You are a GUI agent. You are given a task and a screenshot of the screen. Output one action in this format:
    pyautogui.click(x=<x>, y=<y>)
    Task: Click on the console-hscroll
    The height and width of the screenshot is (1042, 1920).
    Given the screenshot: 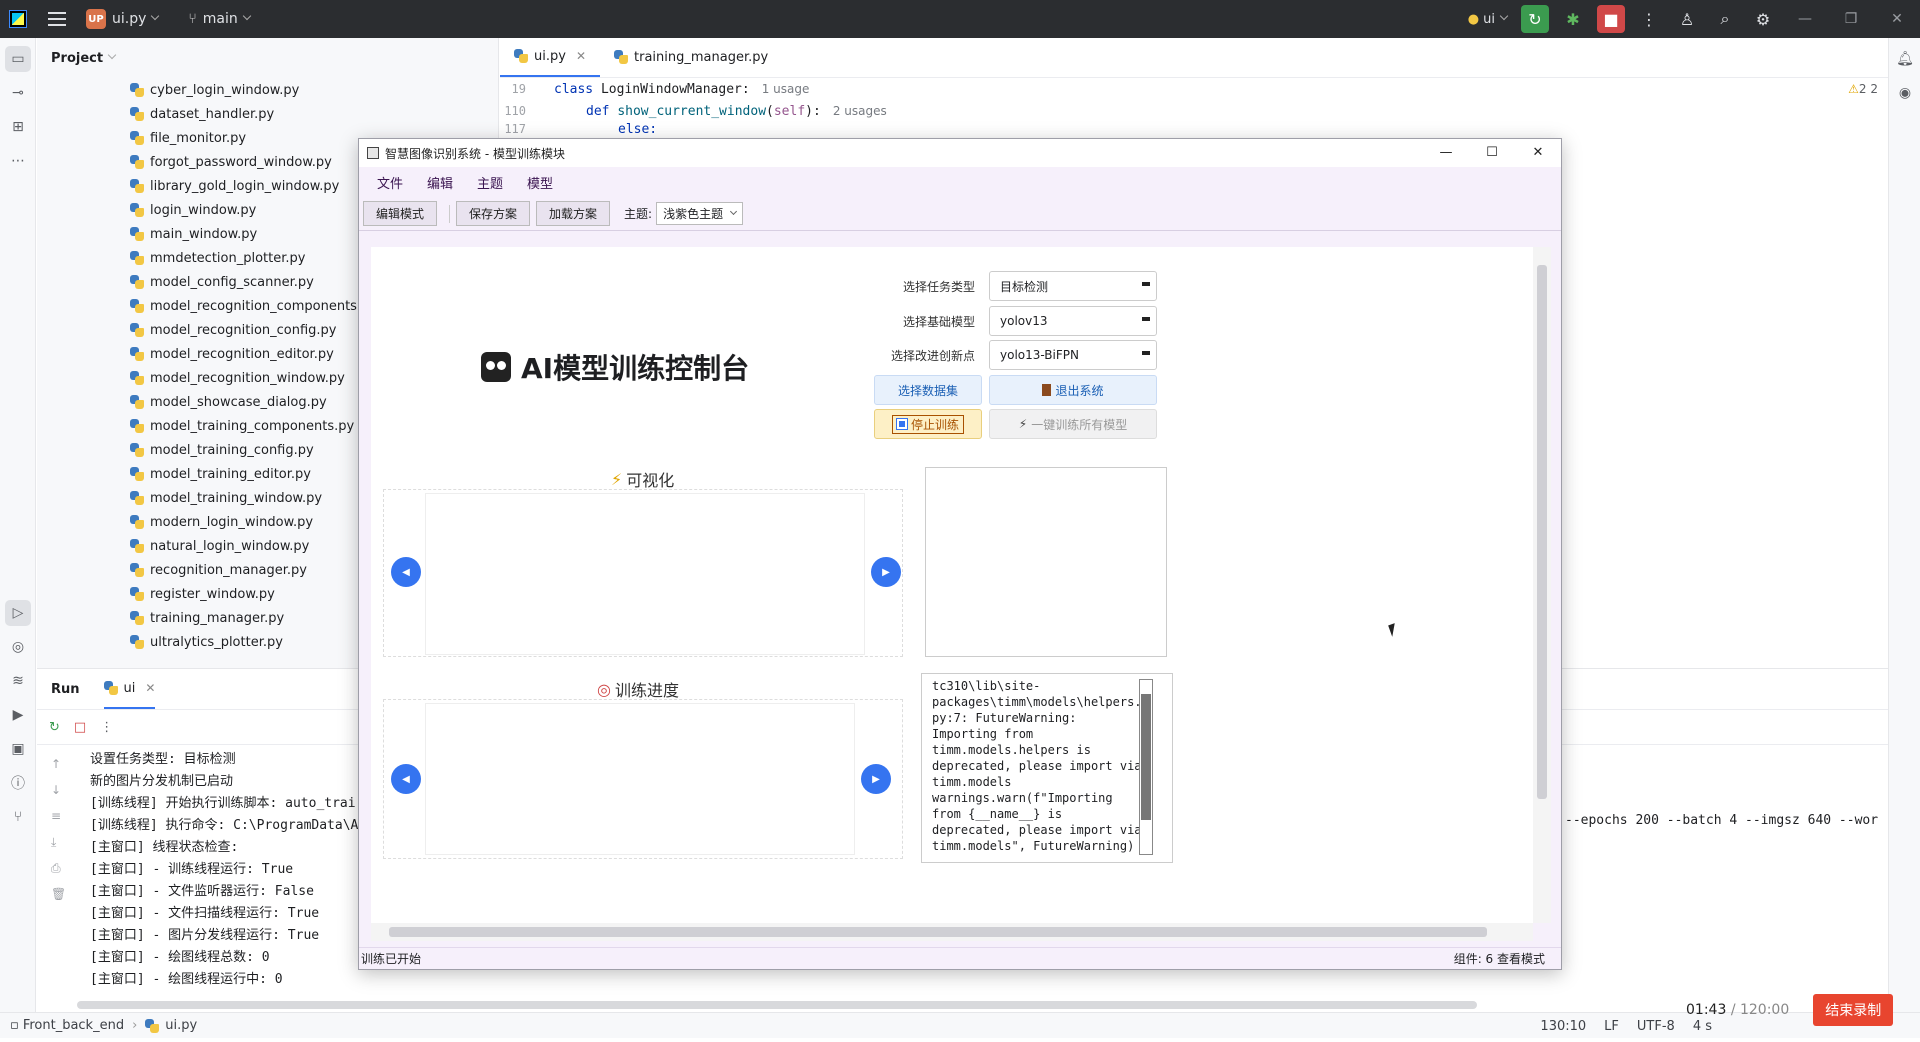 What is the action you would take?
    pyautogui.click(x=777, y=1005)
    